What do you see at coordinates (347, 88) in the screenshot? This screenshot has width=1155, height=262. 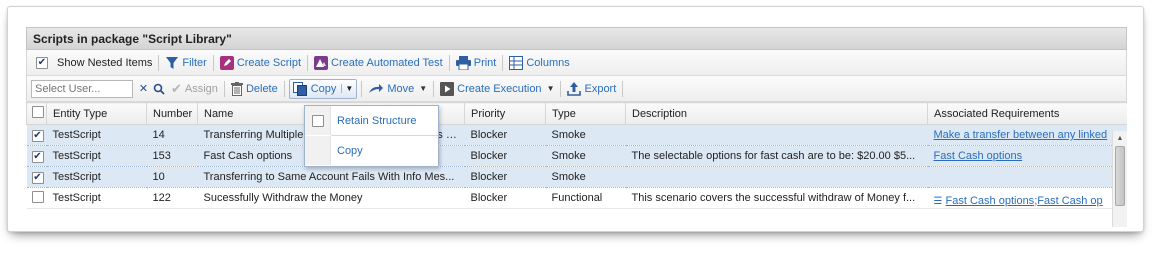 I see `copy-dropdown-arrow-icon: ▼` at bounding box center [347, 88].